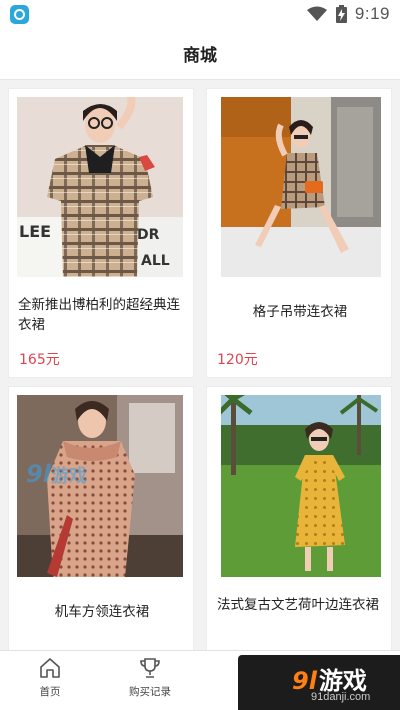 The image size is (400, 710). What do you see at coordinates (50, 668) in the screenshot?
I see `home-icon` at bounding box center [50, 668].